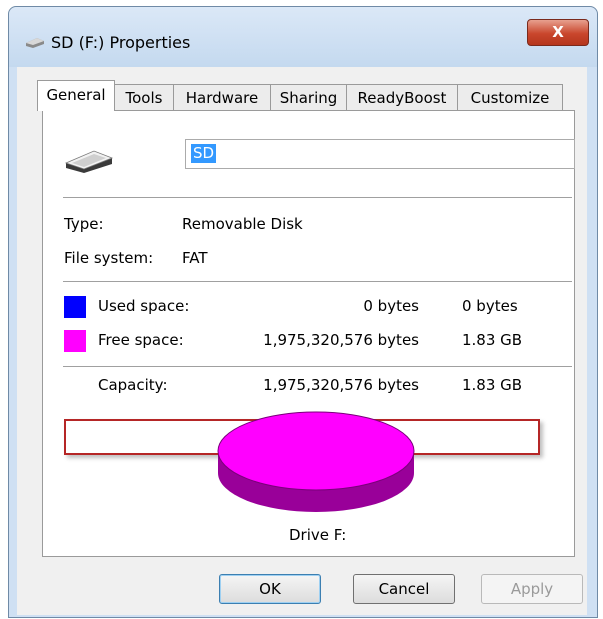 The width and height of the screenshot is (603, 619). Describe the element at coordinates (75, 341) in the screenshot. I see `free-space-swatch` at that location.